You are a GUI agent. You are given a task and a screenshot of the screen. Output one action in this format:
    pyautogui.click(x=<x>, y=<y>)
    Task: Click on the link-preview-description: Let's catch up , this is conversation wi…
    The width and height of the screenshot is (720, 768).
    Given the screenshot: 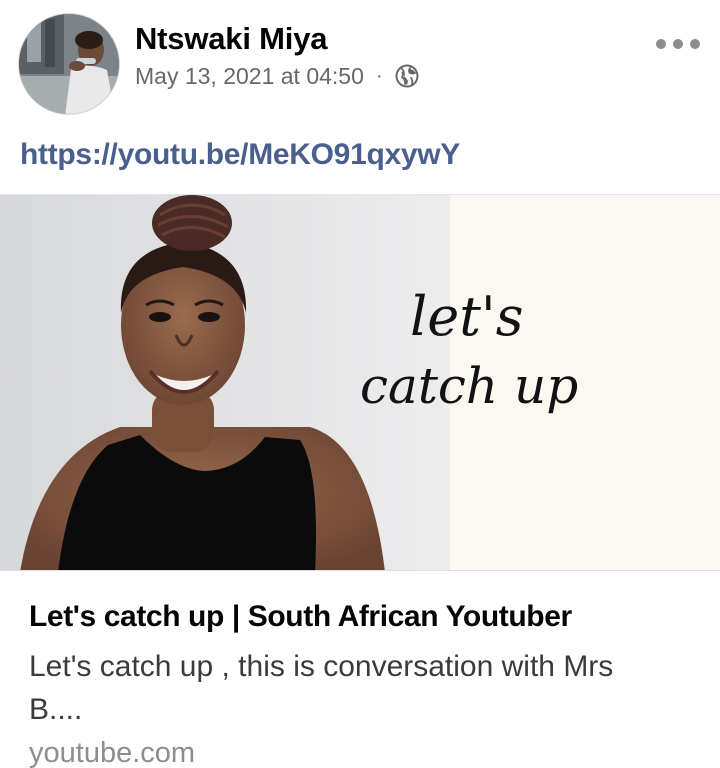 What is the action you would take?
    pyautogui.click(x=321, y=688)
    